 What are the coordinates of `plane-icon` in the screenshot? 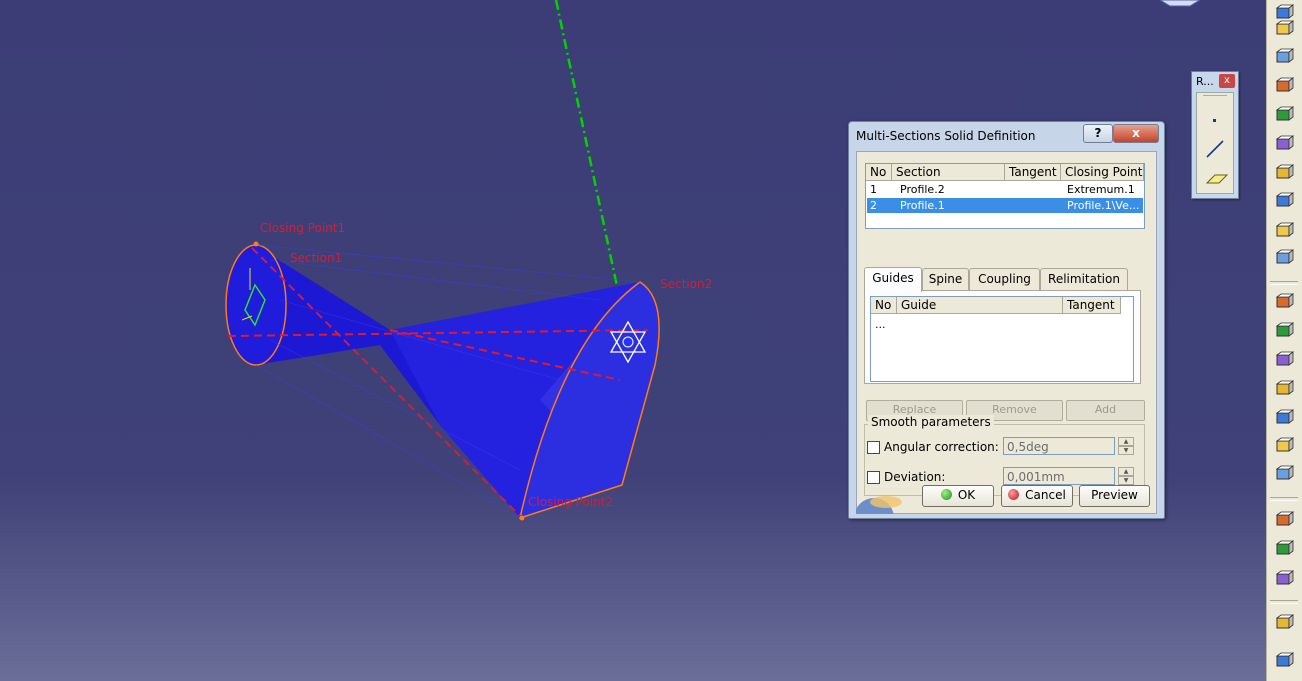 It's located at (1217, 179).